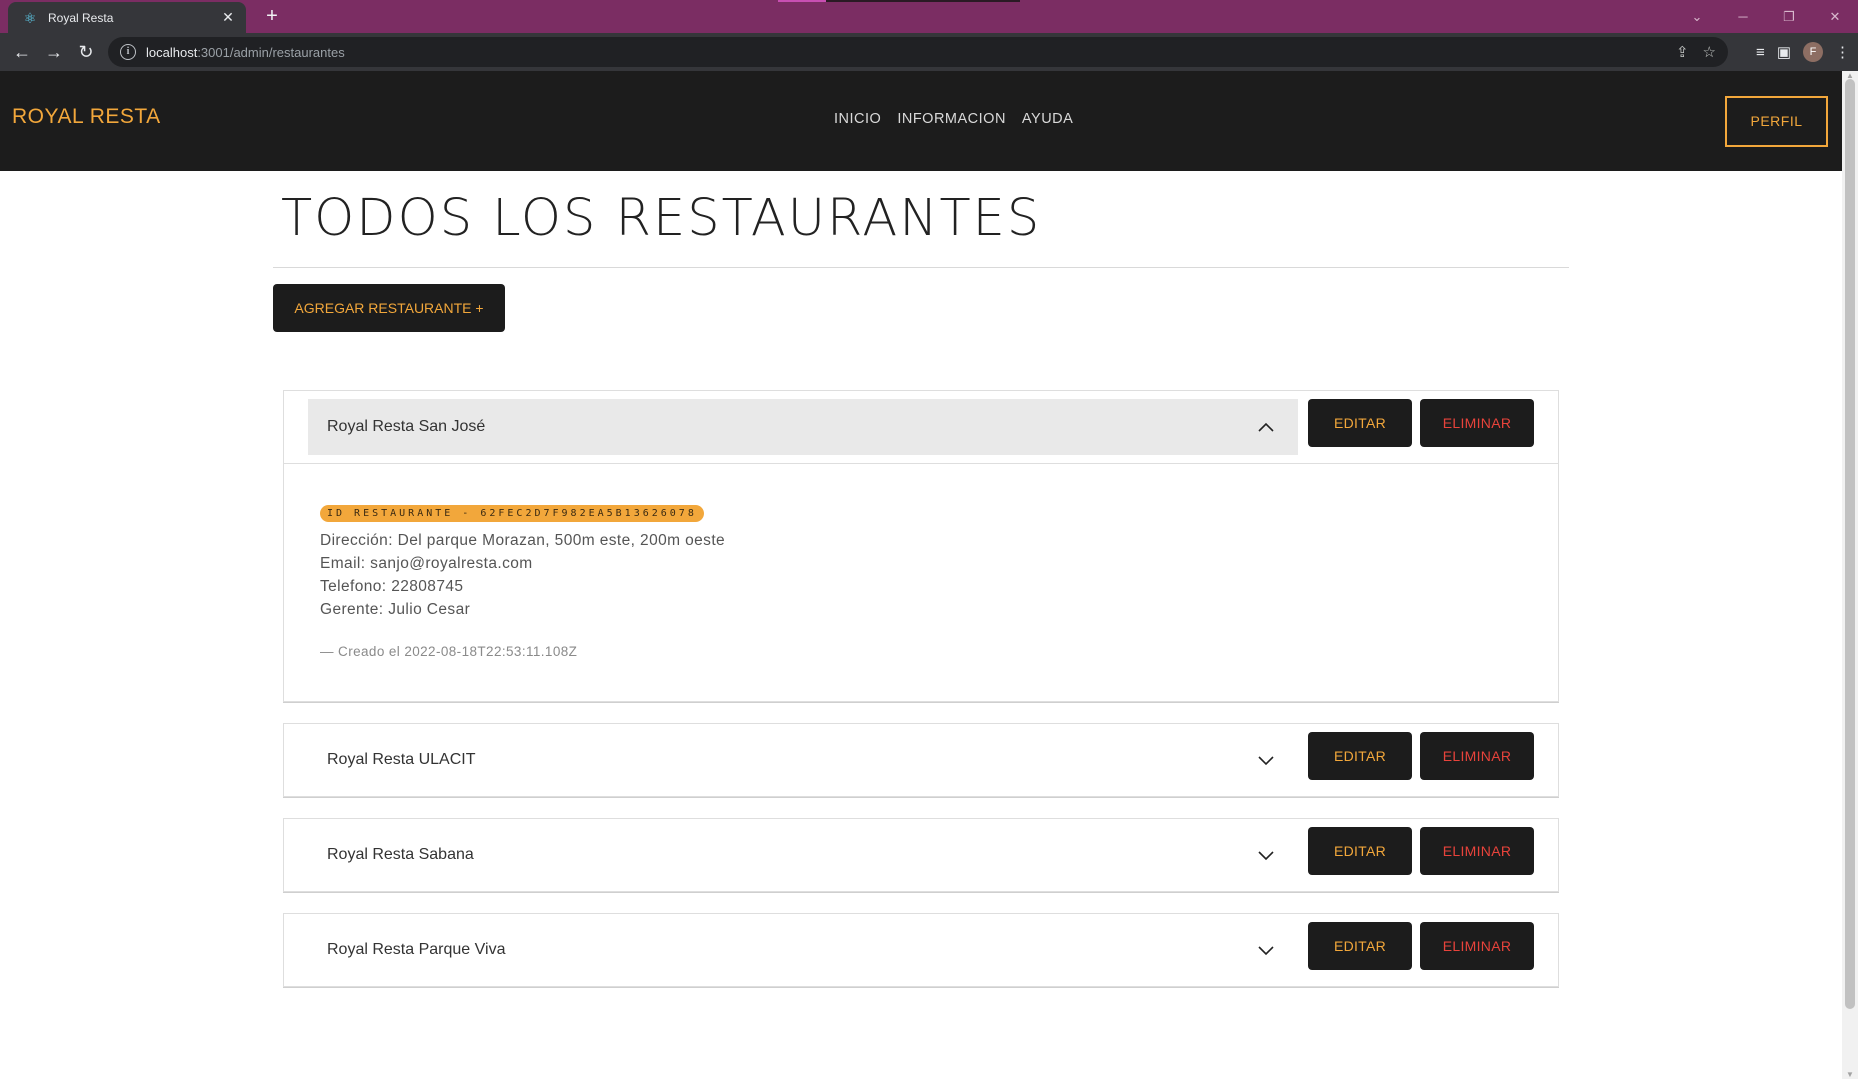 This screenshot has width=1858, height=1079. I want to click on toolbar-actions: ≡ ▣ F ⋮, so click(1803, 52).